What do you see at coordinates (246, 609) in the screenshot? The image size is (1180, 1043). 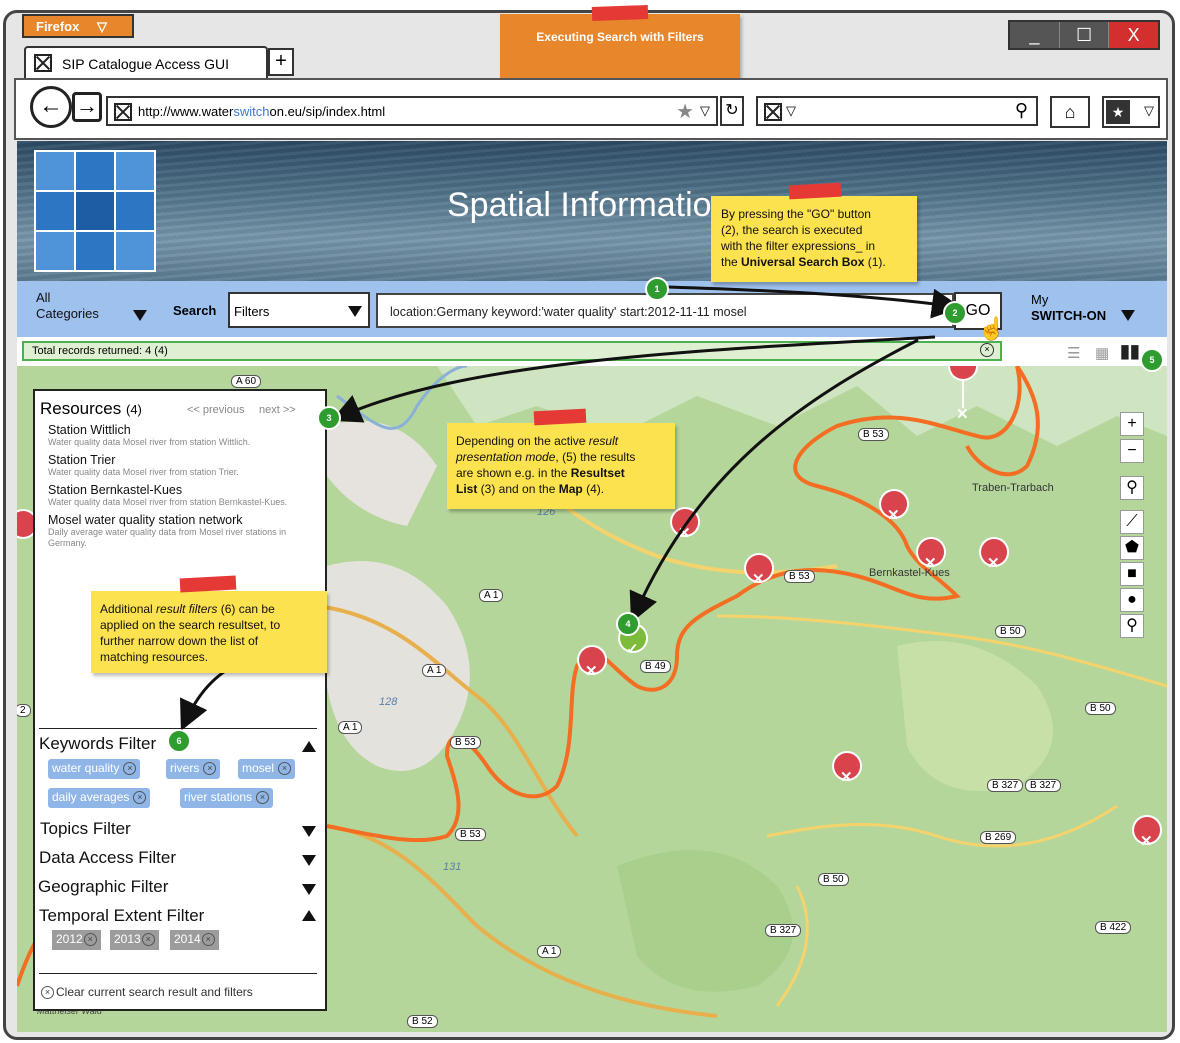 I see `note-line: (6) can be` at bounding box center [246, 609].